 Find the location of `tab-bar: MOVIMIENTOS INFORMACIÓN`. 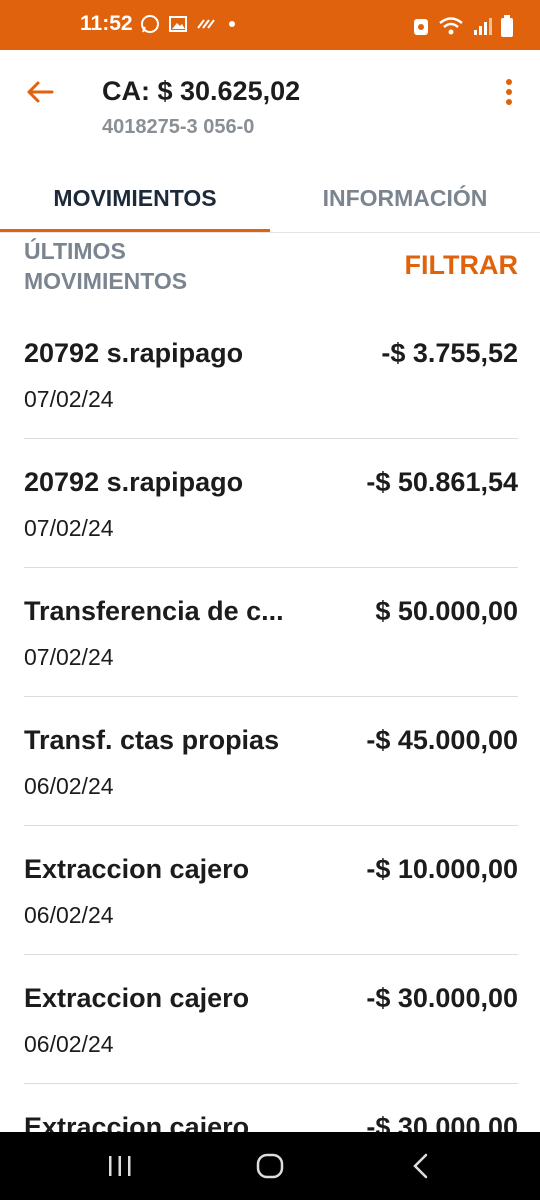

tab-bar: MOVIMIENTOS INFORMACIÓN is located at coordinates (270, 201).